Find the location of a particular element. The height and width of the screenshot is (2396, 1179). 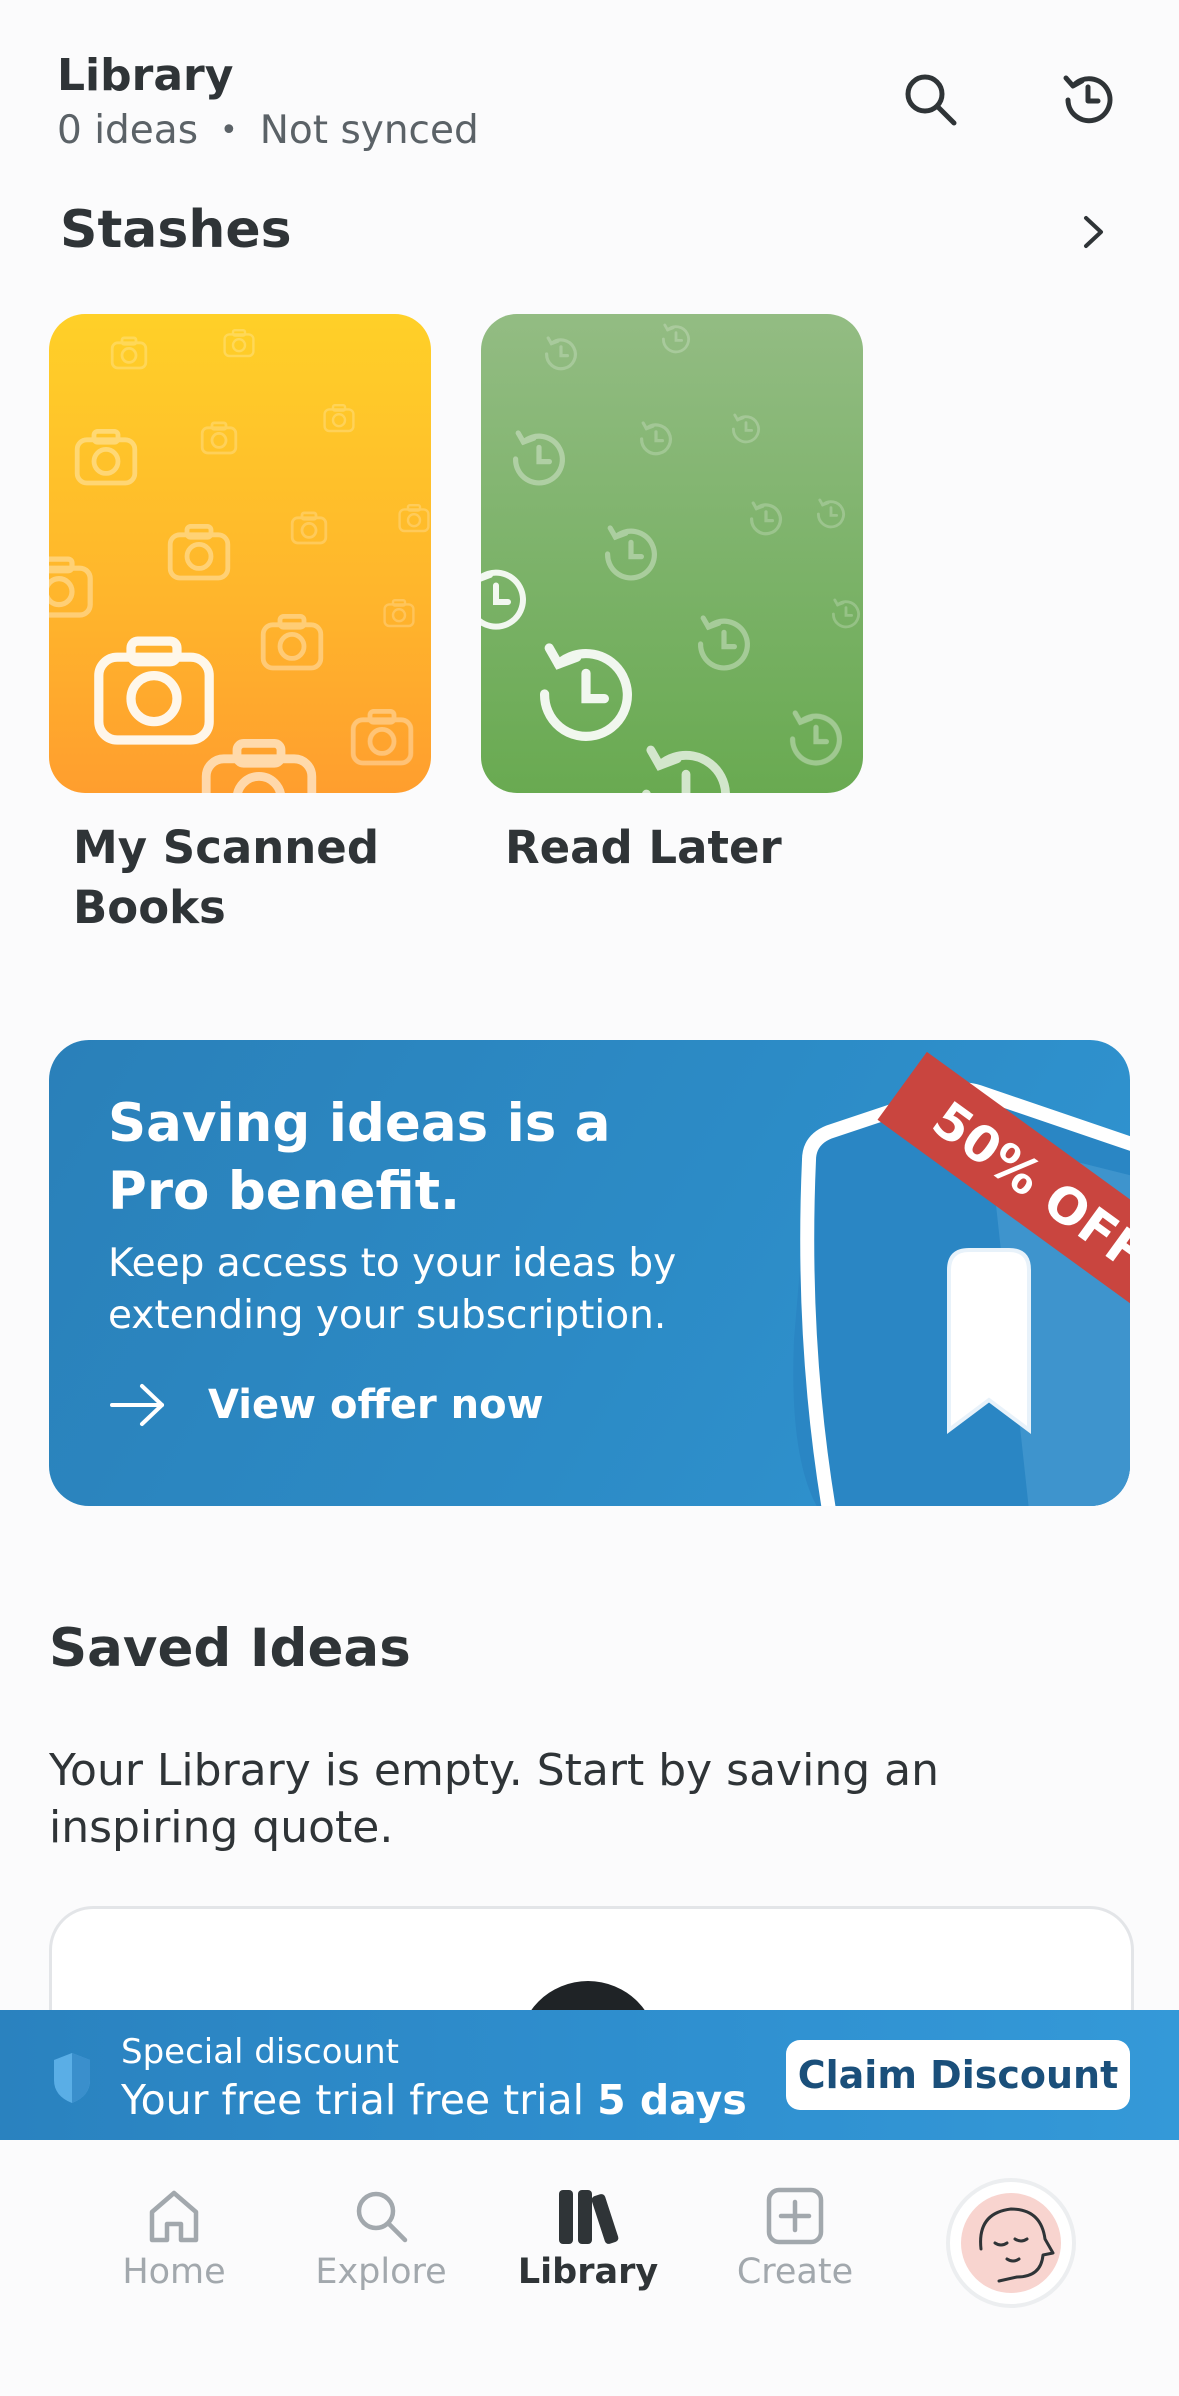

page-title: Library is located at coordinates (145, 75).